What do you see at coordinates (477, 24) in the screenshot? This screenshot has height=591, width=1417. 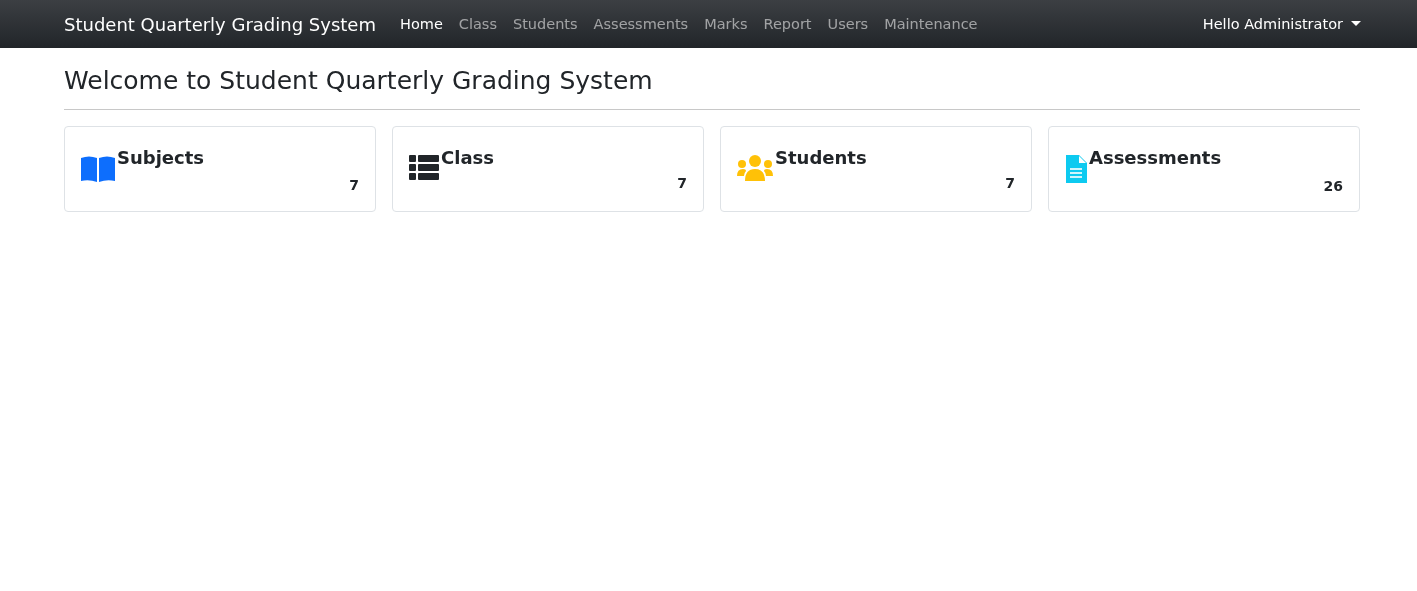 I see `nav-link: Class` at bounding box center [477, 24].